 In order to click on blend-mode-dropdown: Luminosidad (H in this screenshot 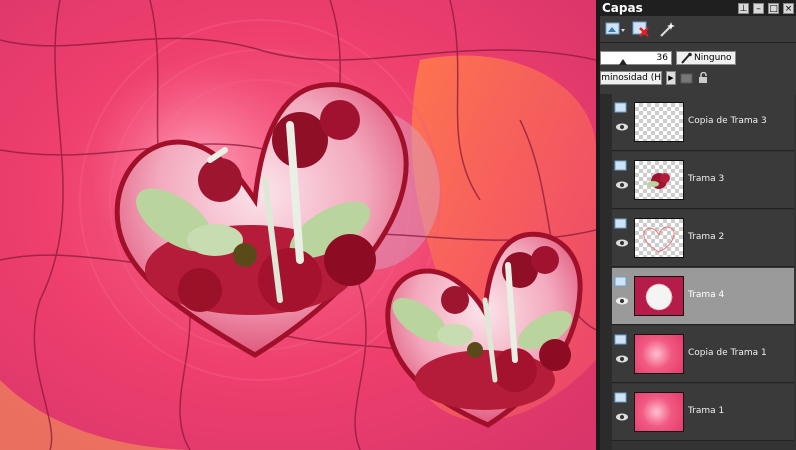, I will do `click(631, 78)`.